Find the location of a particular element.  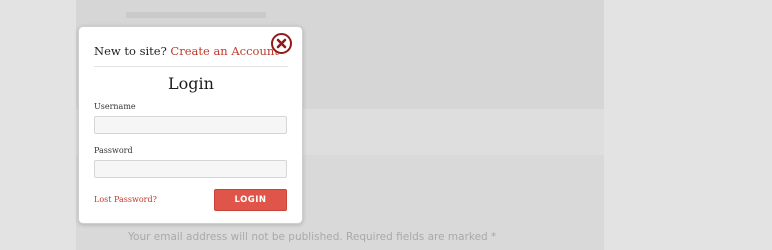

signup-prompt-text: New to site? is located at coordinates (130, 51).